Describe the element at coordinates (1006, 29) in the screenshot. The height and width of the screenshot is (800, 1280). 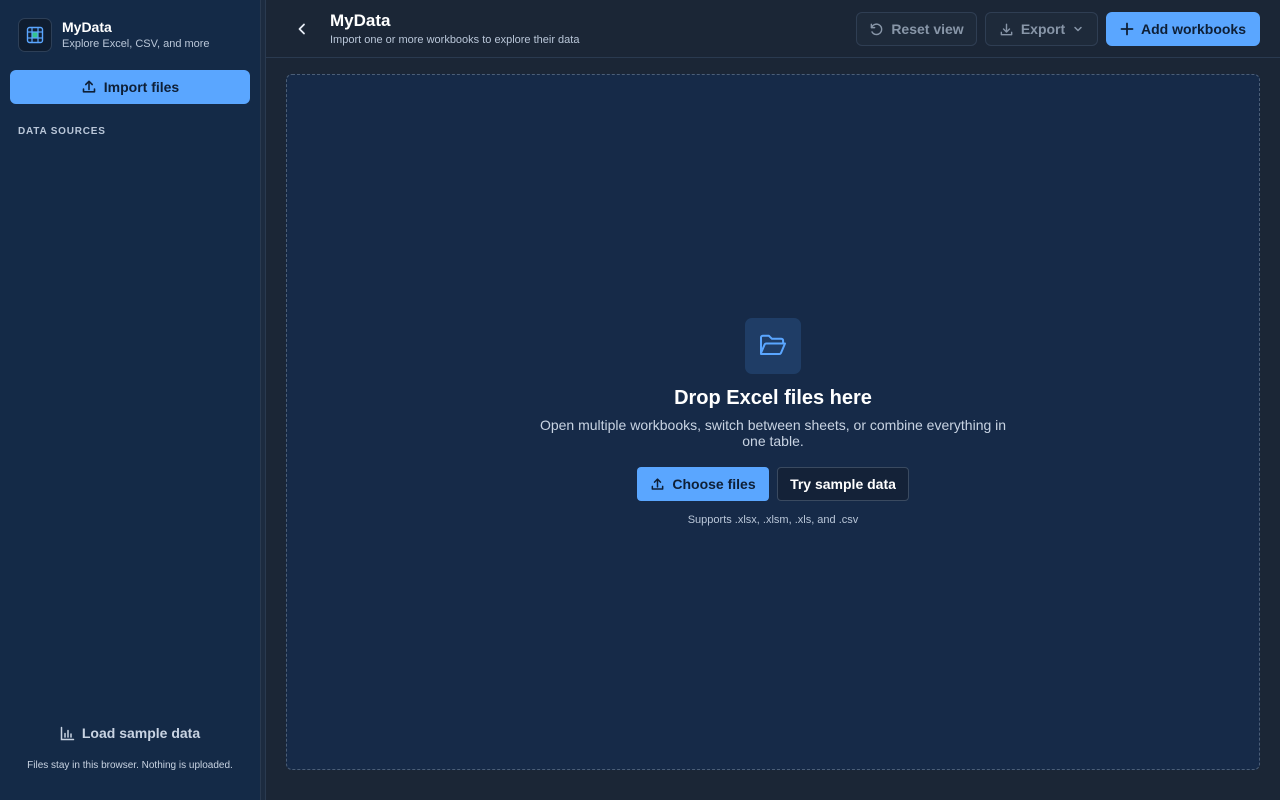
I see `download-icon` at that location.